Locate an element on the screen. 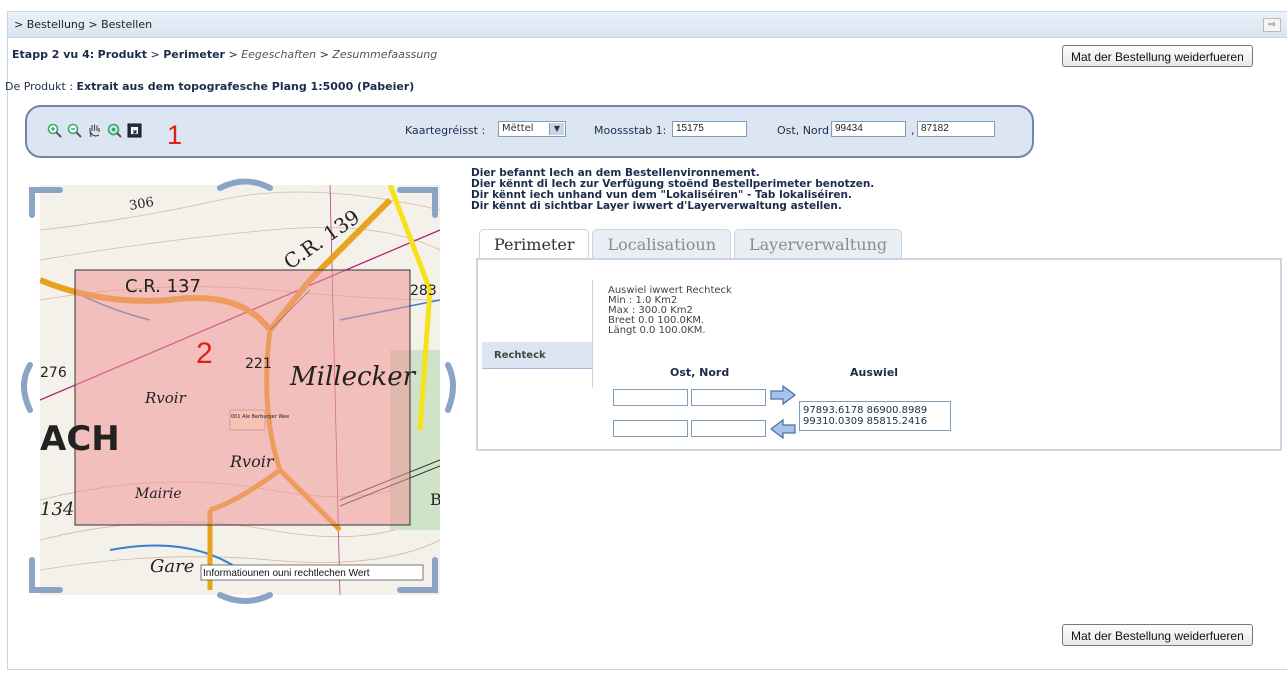 The width and height of the screenshot is (1287, 693). exit-icon: ⇨ is located at coordinates (1272, 25).